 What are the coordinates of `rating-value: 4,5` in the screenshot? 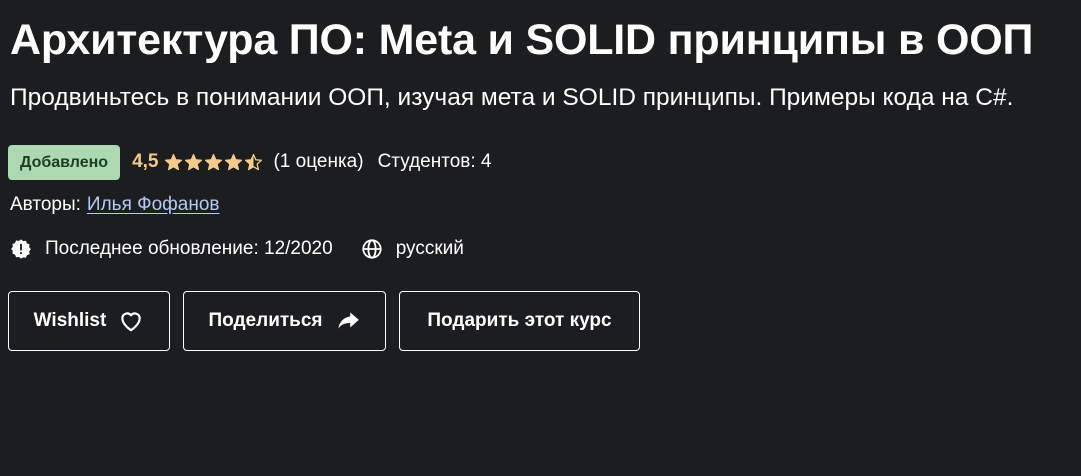 It's located at (145, 161).